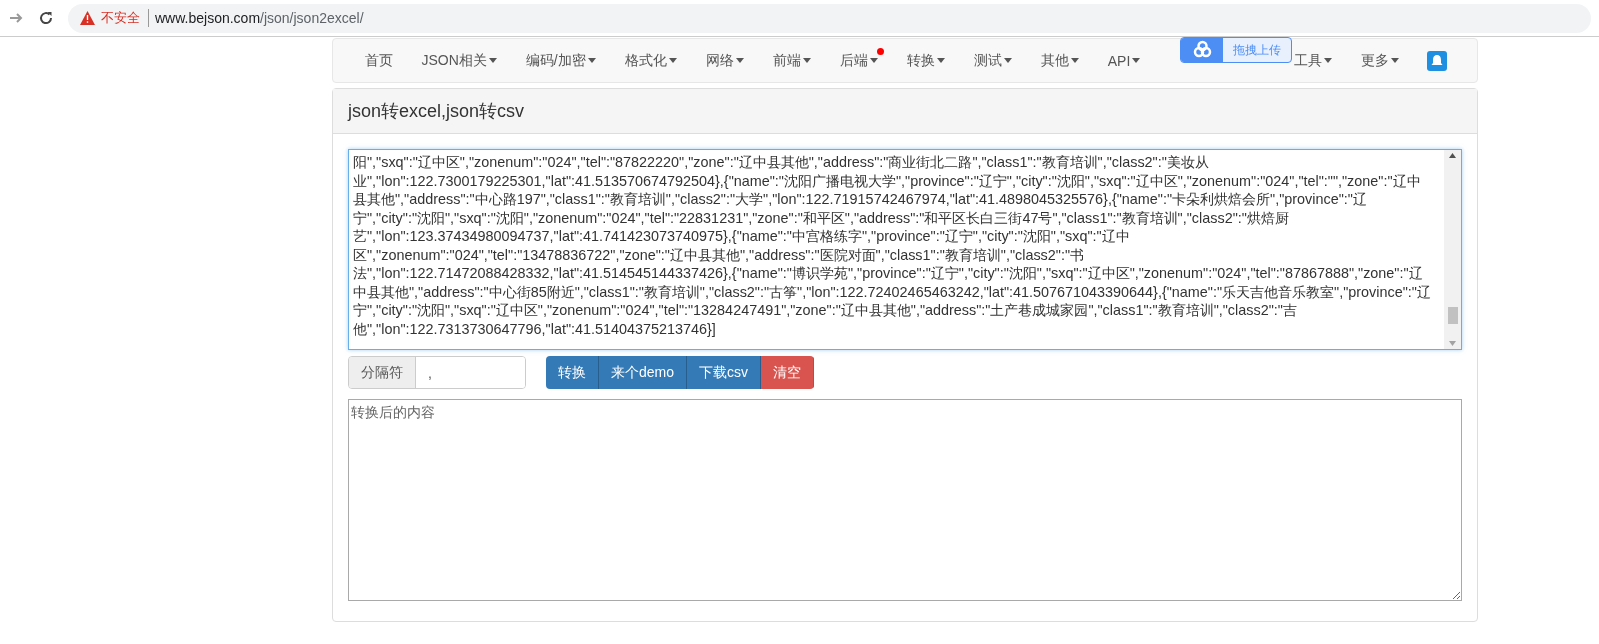 This screenshot has height=644, width=1599. I want to click on scrollbar, so click(1452, 249).